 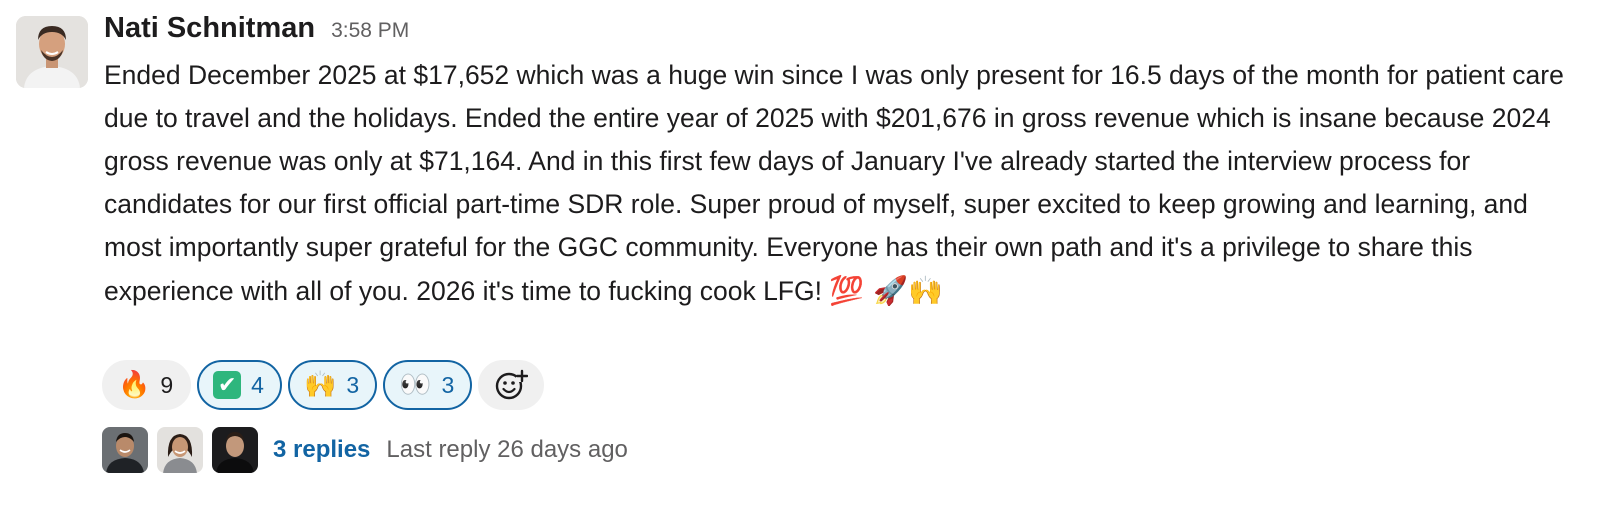 What do you see at coordinates (52, 52) in the screenshot?
I see `author-avatar` at bounding box center [52, 52].